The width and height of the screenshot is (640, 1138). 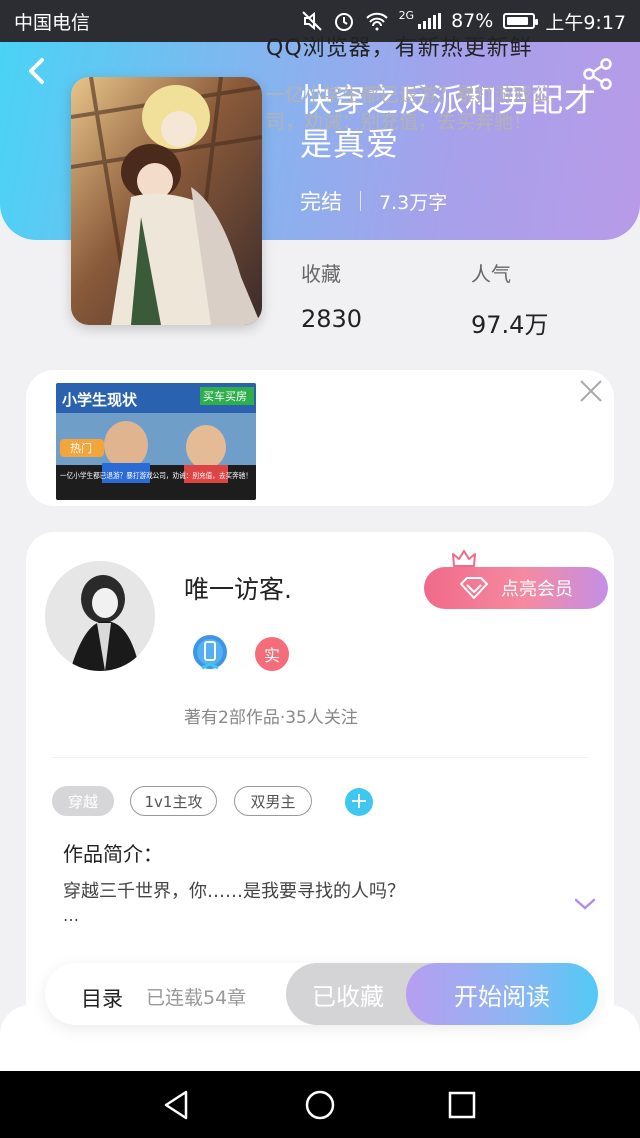 I want to click on favorites-stat: 收藏 2830, so click(x=331, y=295).